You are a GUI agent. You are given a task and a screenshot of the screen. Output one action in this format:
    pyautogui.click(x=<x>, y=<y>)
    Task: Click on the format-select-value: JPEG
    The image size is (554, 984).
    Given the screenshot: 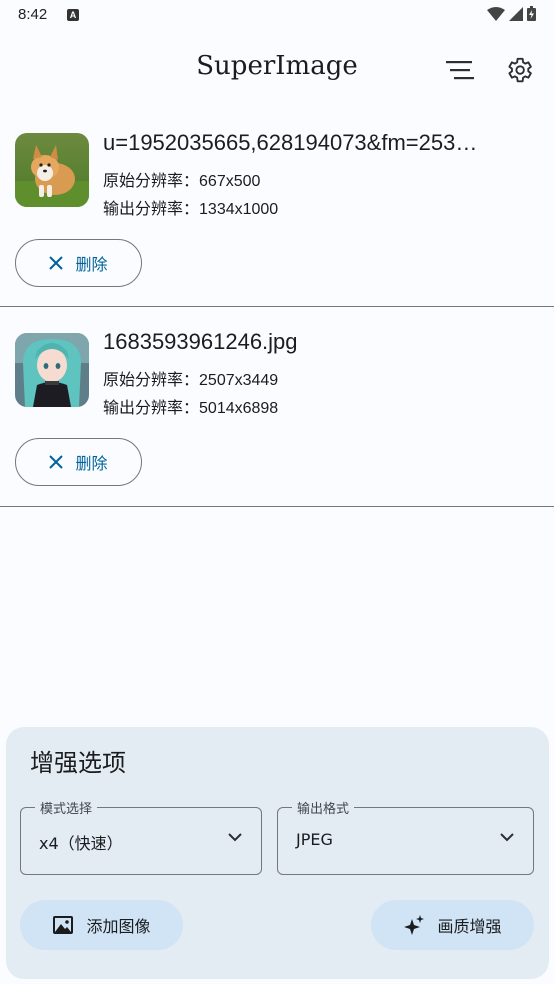 What is the action you would take?
    pyautogui.click(x=314, y=839)
    